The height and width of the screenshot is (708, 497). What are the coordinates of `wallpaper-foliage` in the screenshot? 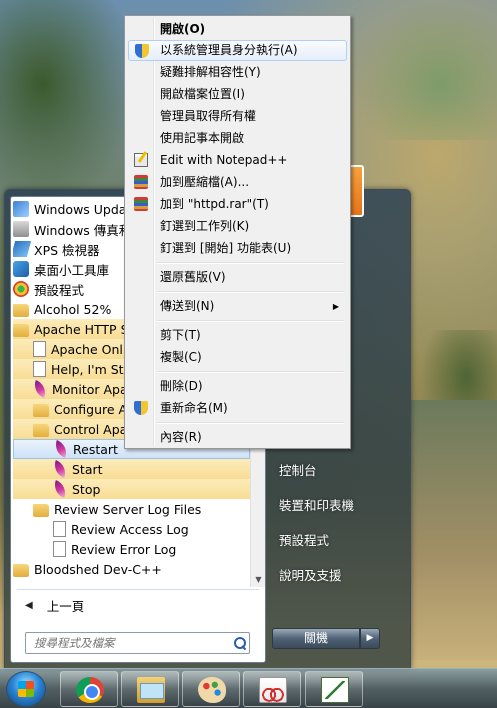 It's located at (70, 105).